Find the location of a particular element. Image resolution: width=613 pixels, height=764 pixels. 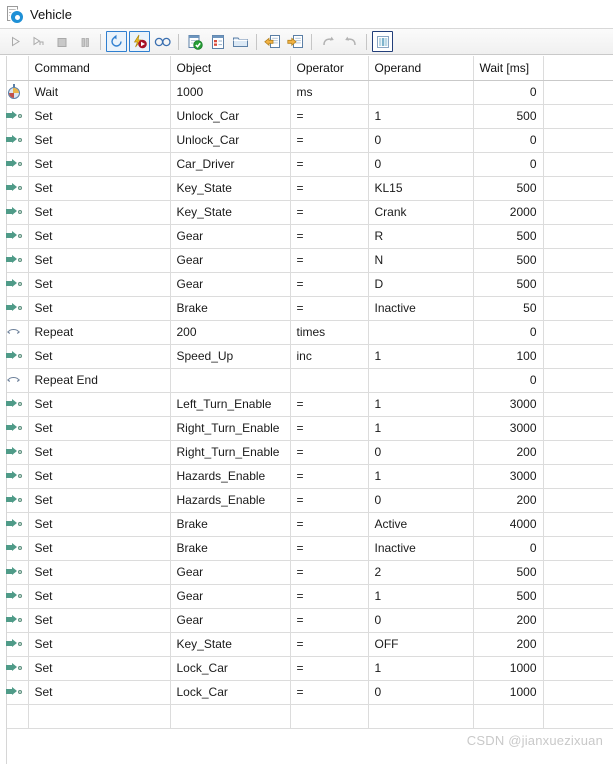

cell-operand: Crank is located at coordinates (421, 212).